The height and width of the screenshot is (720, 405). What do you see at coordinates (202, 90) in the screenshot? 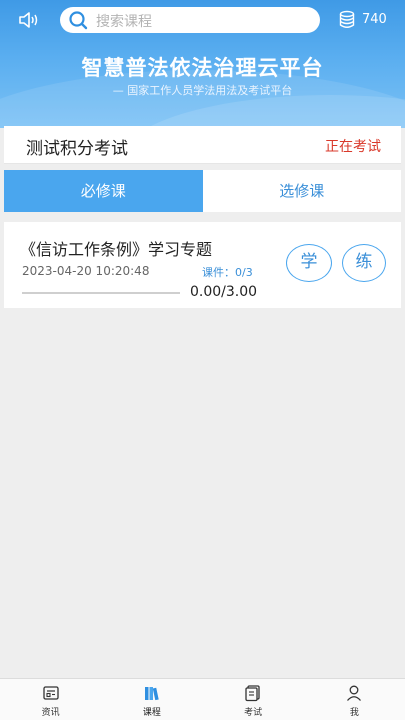
I see `platform-subtitle: — 国家工作人员学法用法及考试平台` at bounding box center [202, 90].